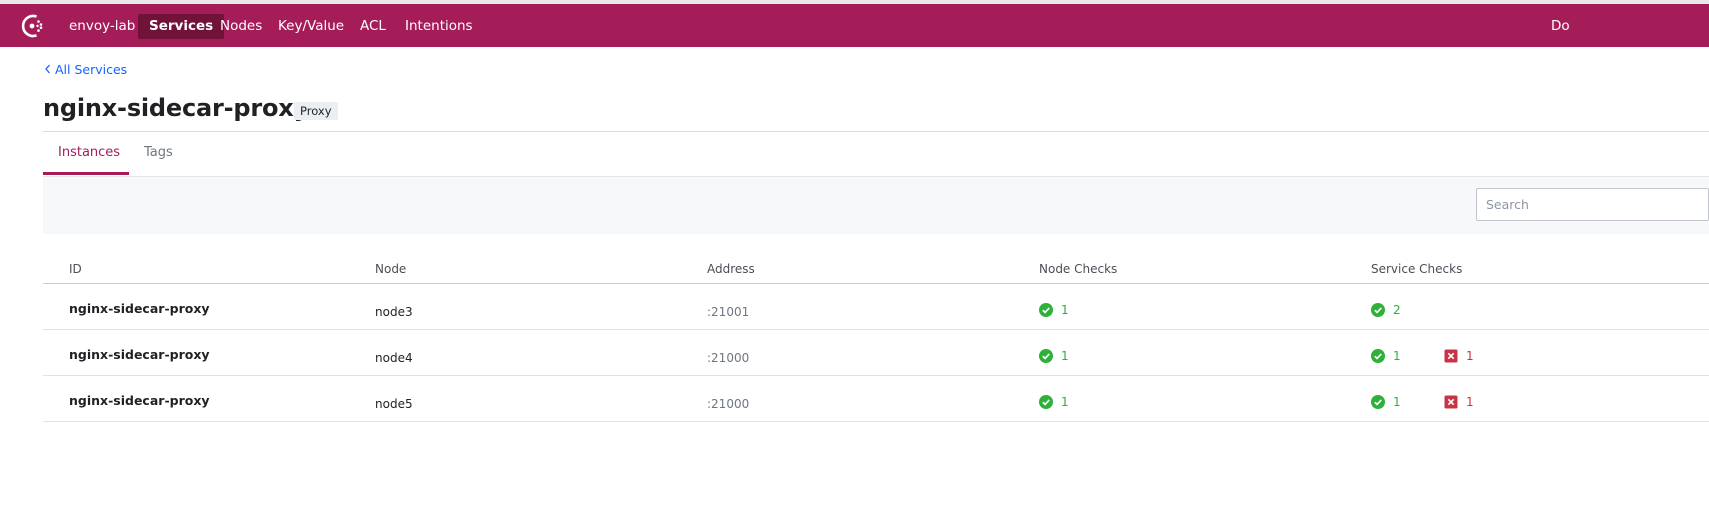 The width and height of the screenshot is (1709, 529). Describe the element at coordinates (1397, 310) in the screenshot. I see `service-checks-passing-count: 2` at that location.